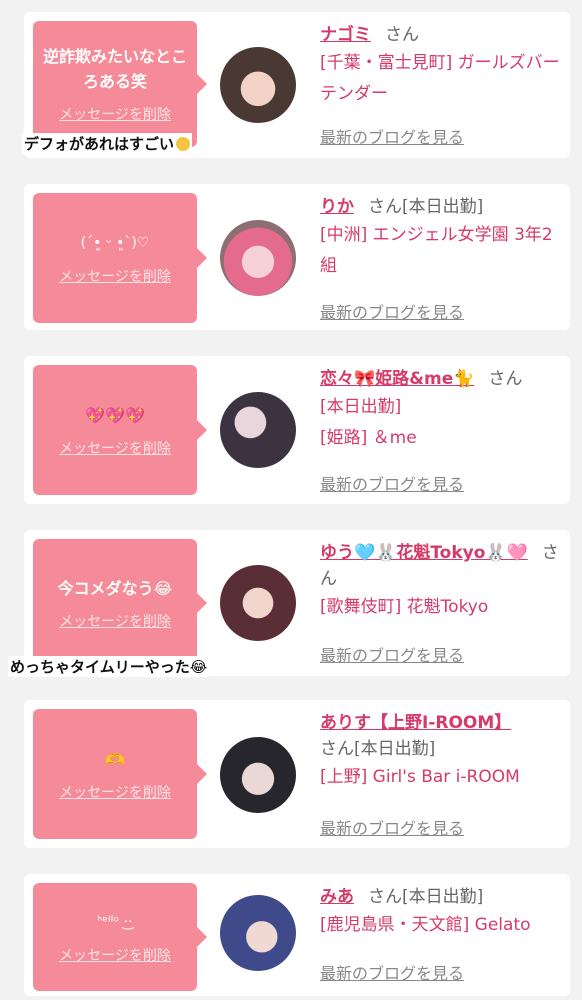 This screenshot has width=582, height=1000. I want to click on message-text: (ˊ•͈ ᵕ •͈ˋ)♡, so click(115, 242).